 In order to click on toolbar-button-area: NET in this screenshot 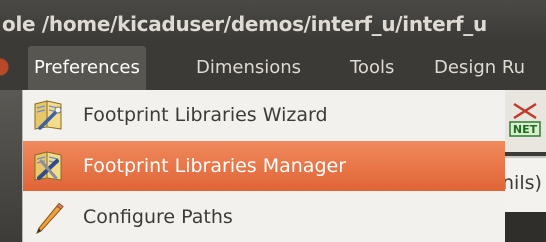, I will do `click(525, 121)`.